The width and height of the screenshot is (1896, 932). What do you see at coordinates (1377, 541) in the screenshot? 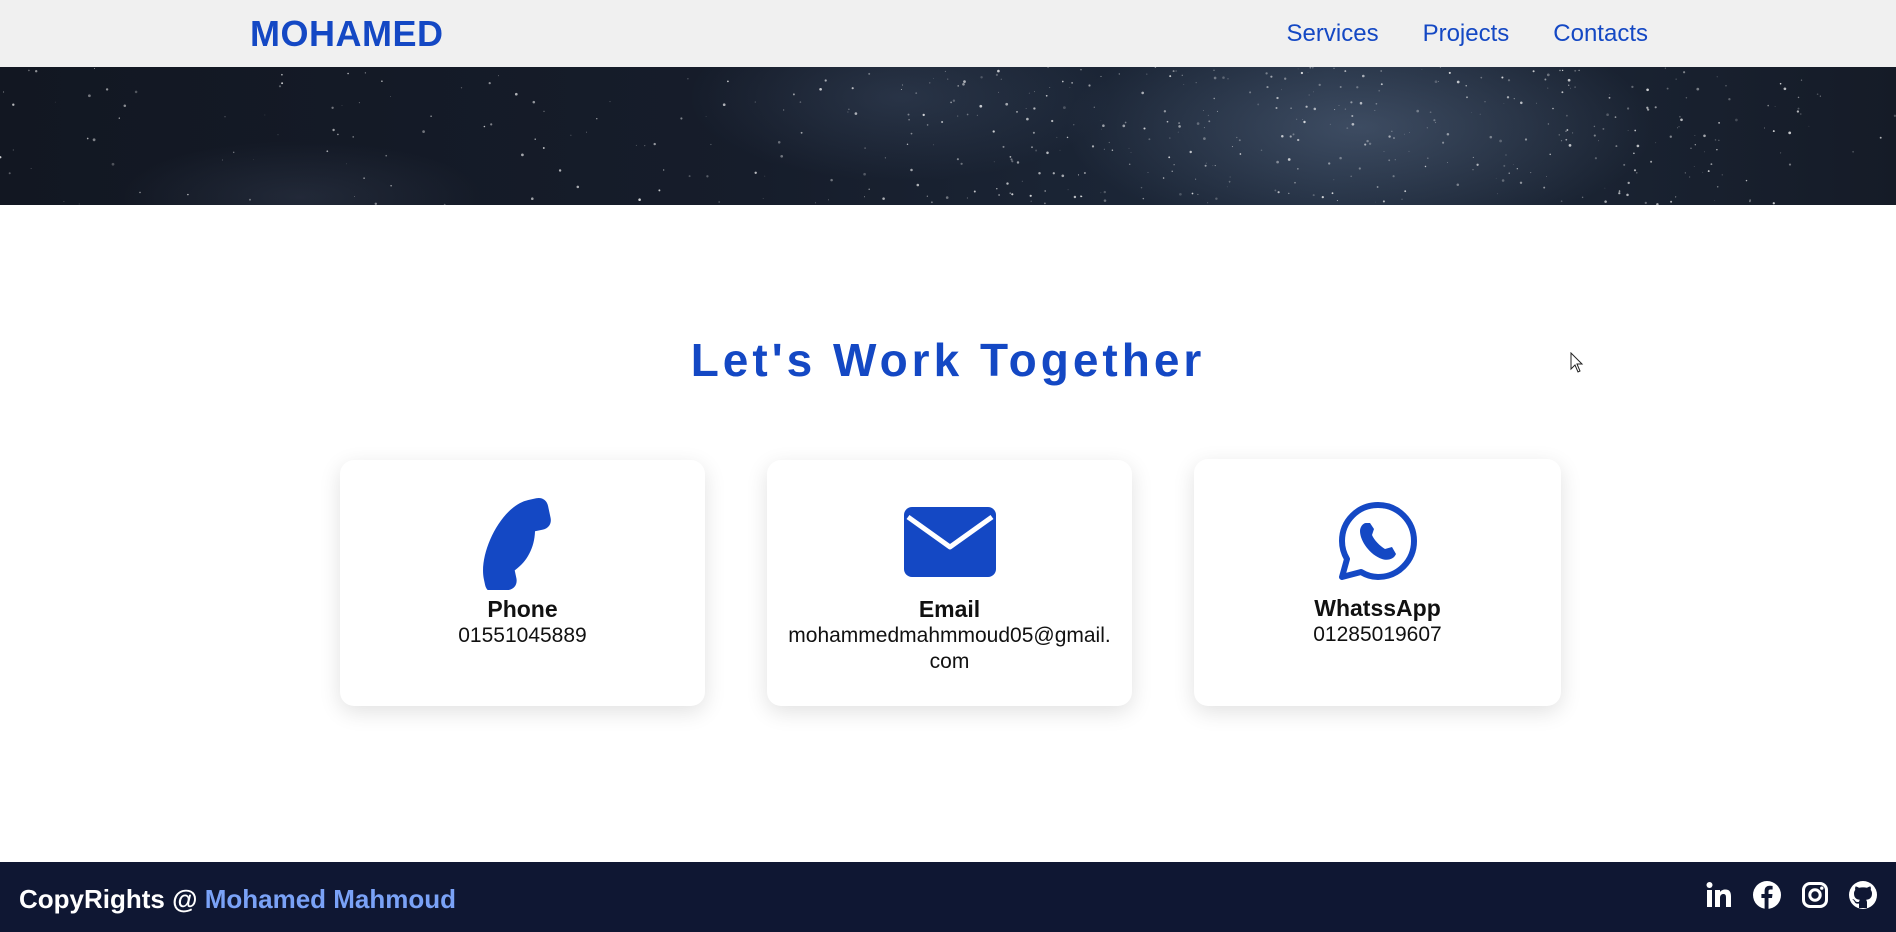
I see `whatsapp-icon` at bounding box center [1377, 541].